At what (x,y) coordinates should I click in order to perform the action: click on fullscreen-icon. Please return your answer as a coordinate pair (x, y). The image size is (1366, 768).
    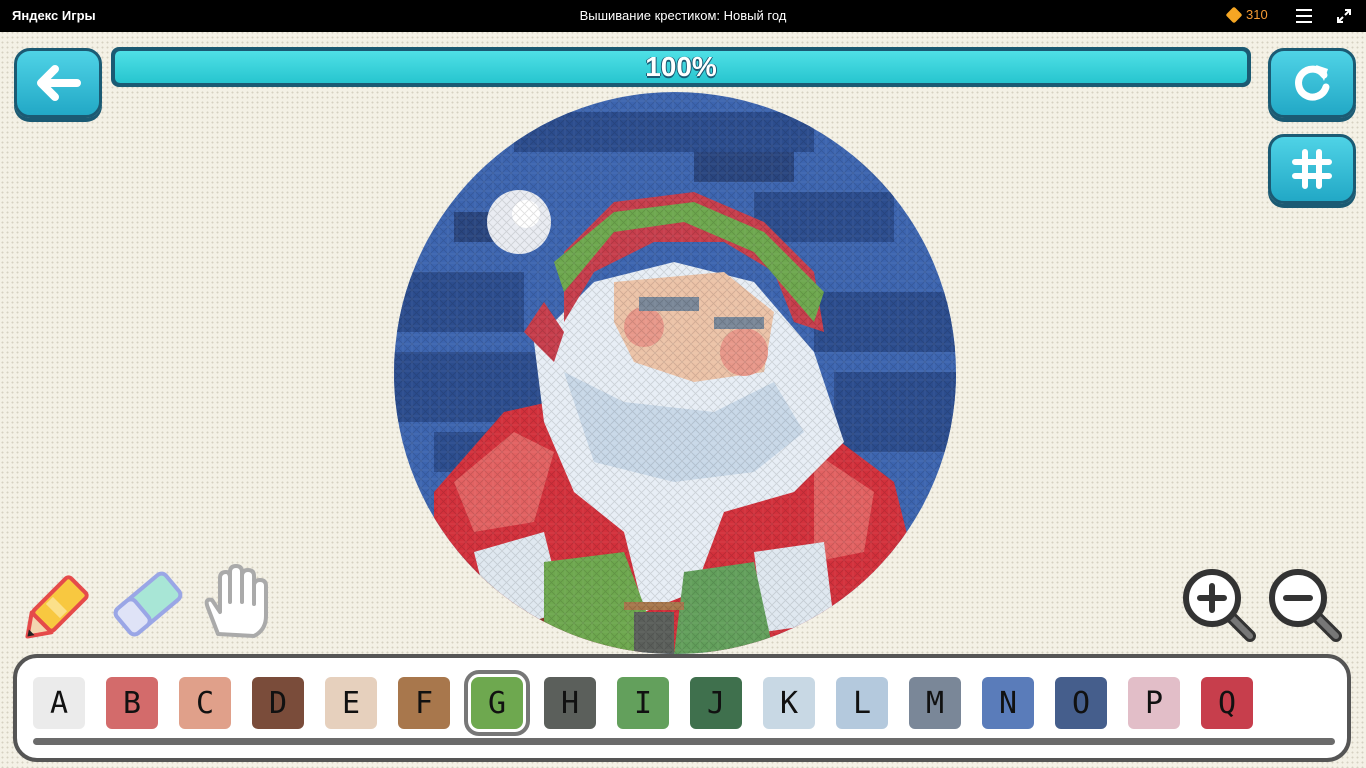
    Looking at the image, I should click on (1344, 16).